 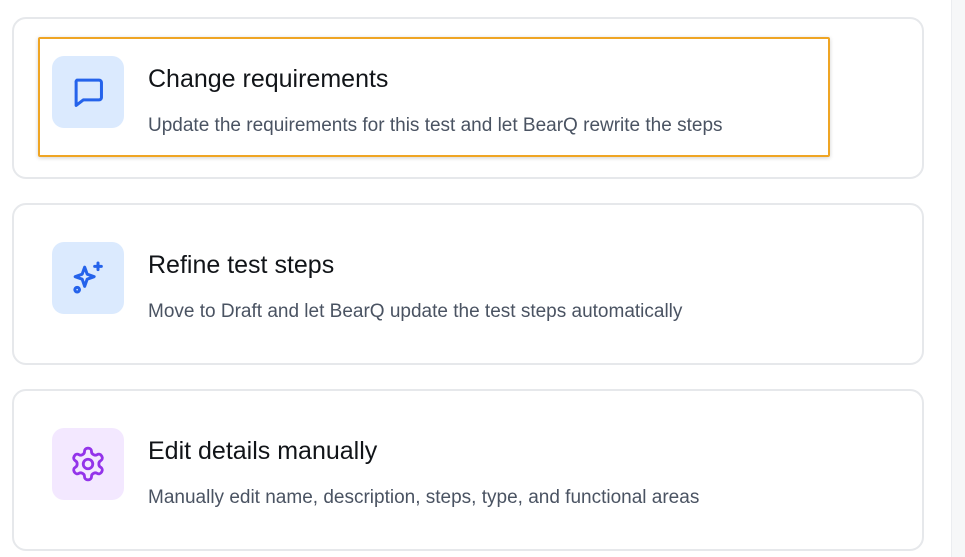 What do you see at coordinates (241, 265) in the screenshot?
I see `option-title: Refine test steps` at bounding box center [241, 265].